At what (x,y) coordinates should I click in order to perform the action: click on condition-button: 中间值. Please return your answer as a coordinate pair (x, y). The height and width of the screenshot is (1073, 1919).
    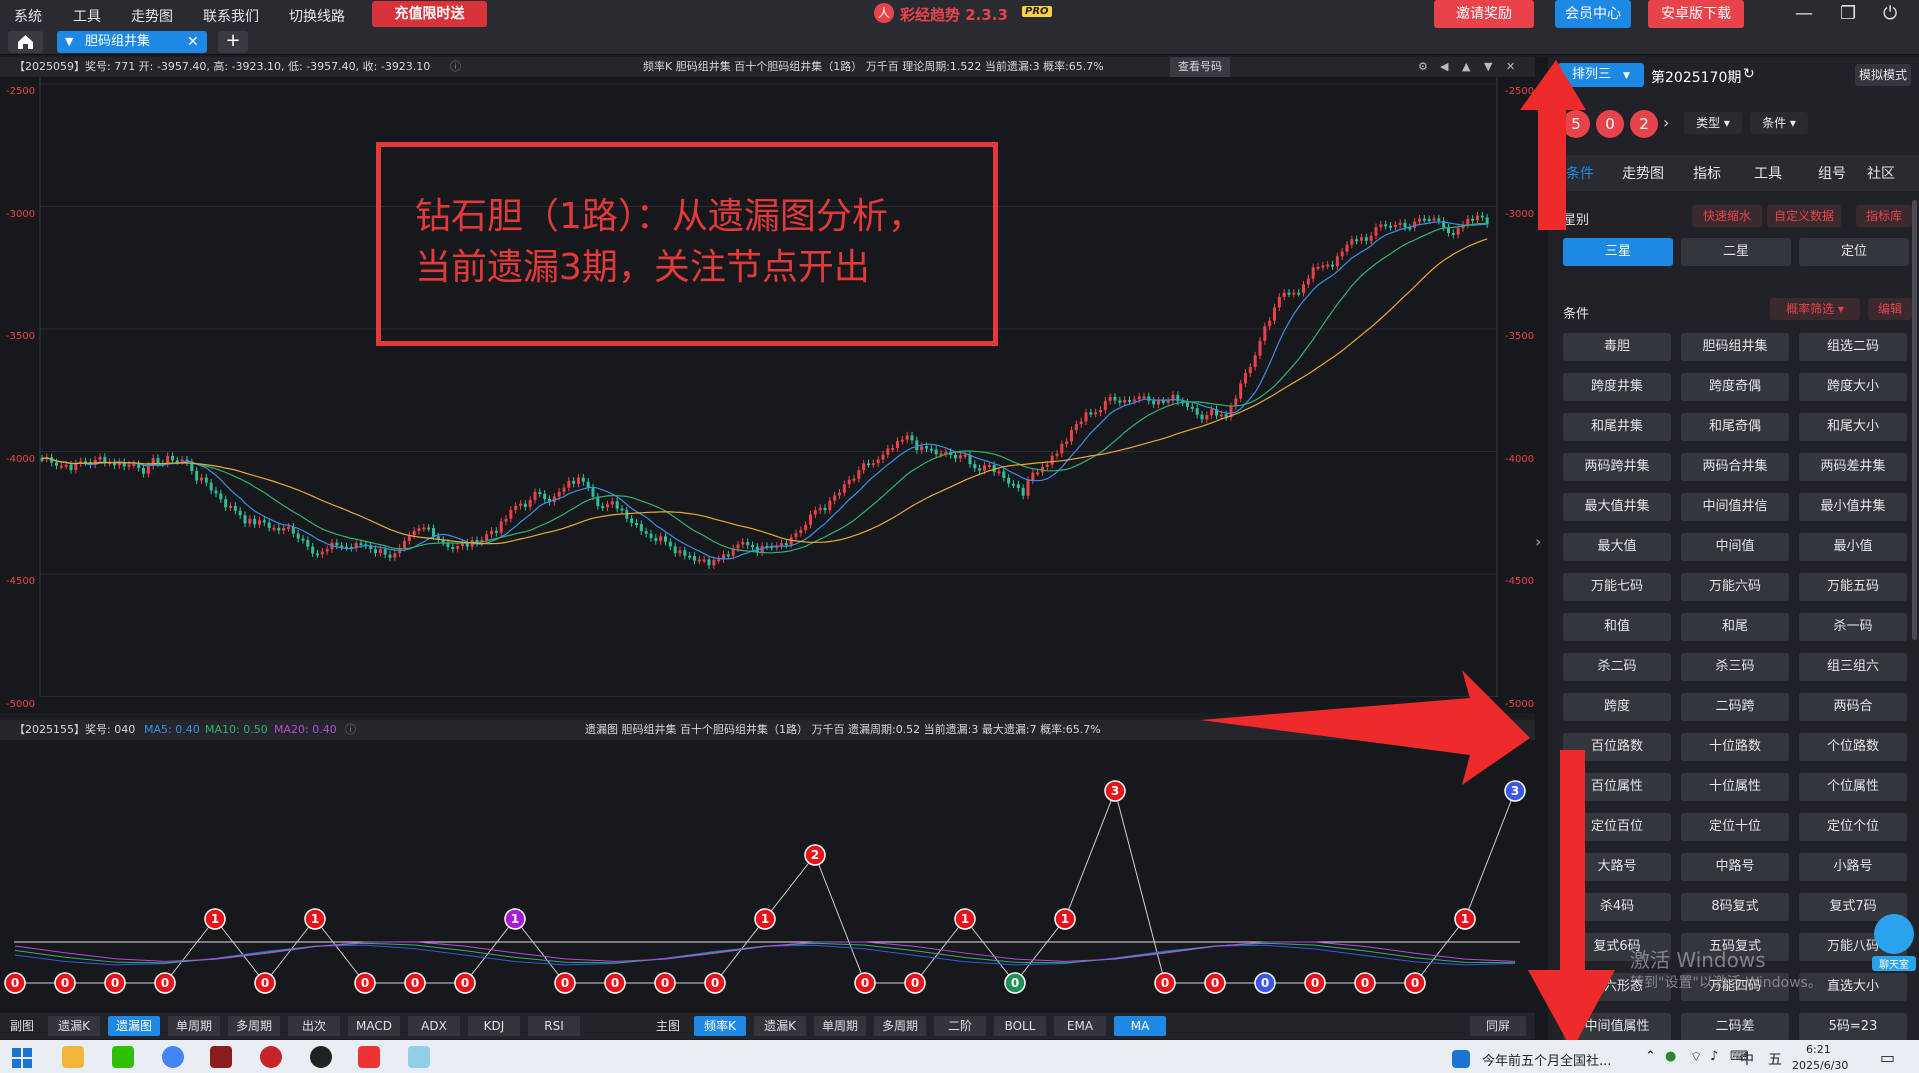
    Looking at the image, I should click on (1735, 547).